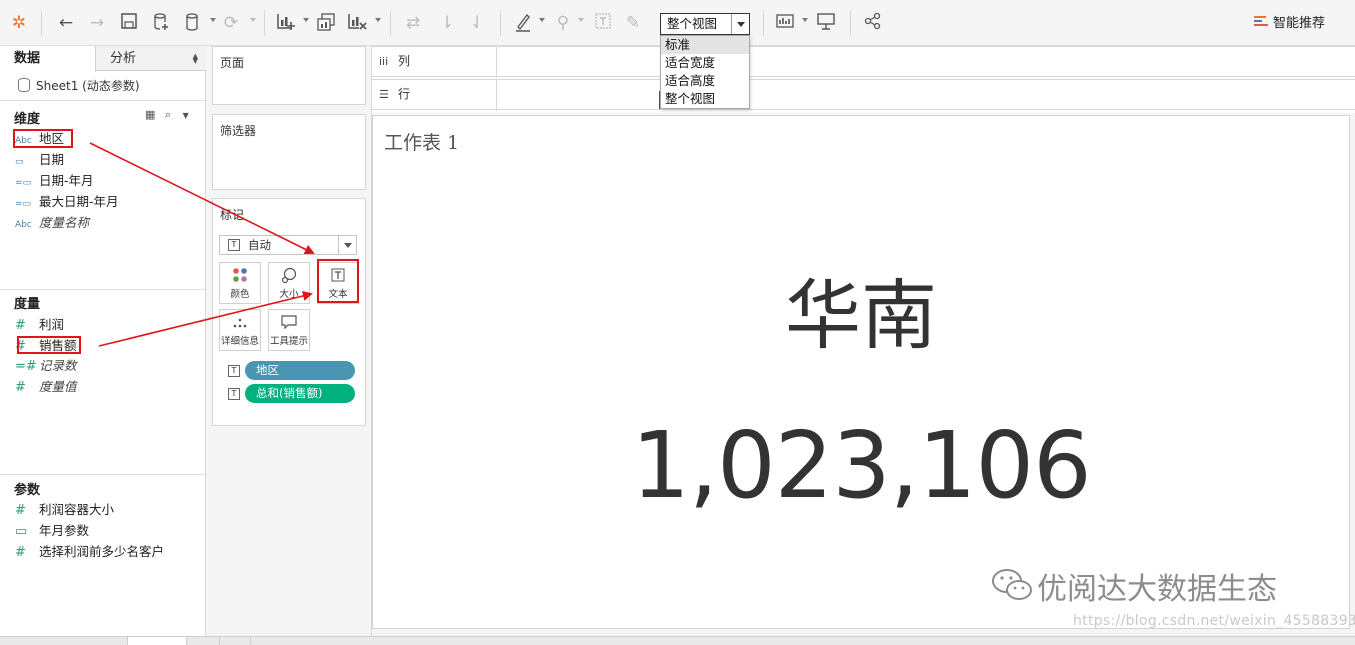 This screenshot has height=645, width=1355. I want to click on show-me-button: 智能推荐, so click(1289, 24).